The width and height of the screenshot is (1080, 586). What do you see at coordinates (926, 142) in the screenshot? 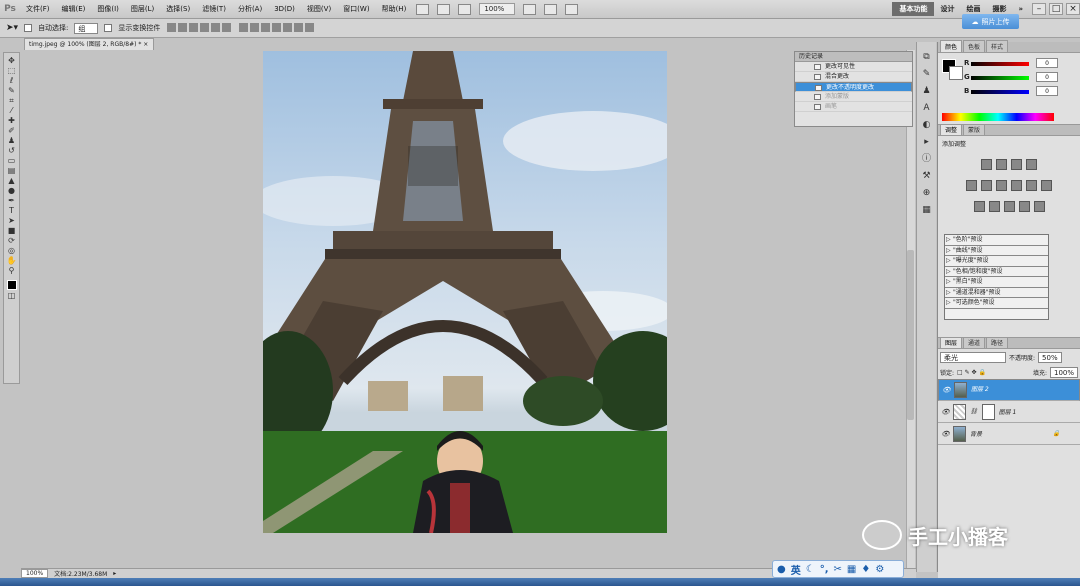
I see `actions-panel-icon: ▸` at bounding box center [926, 142].